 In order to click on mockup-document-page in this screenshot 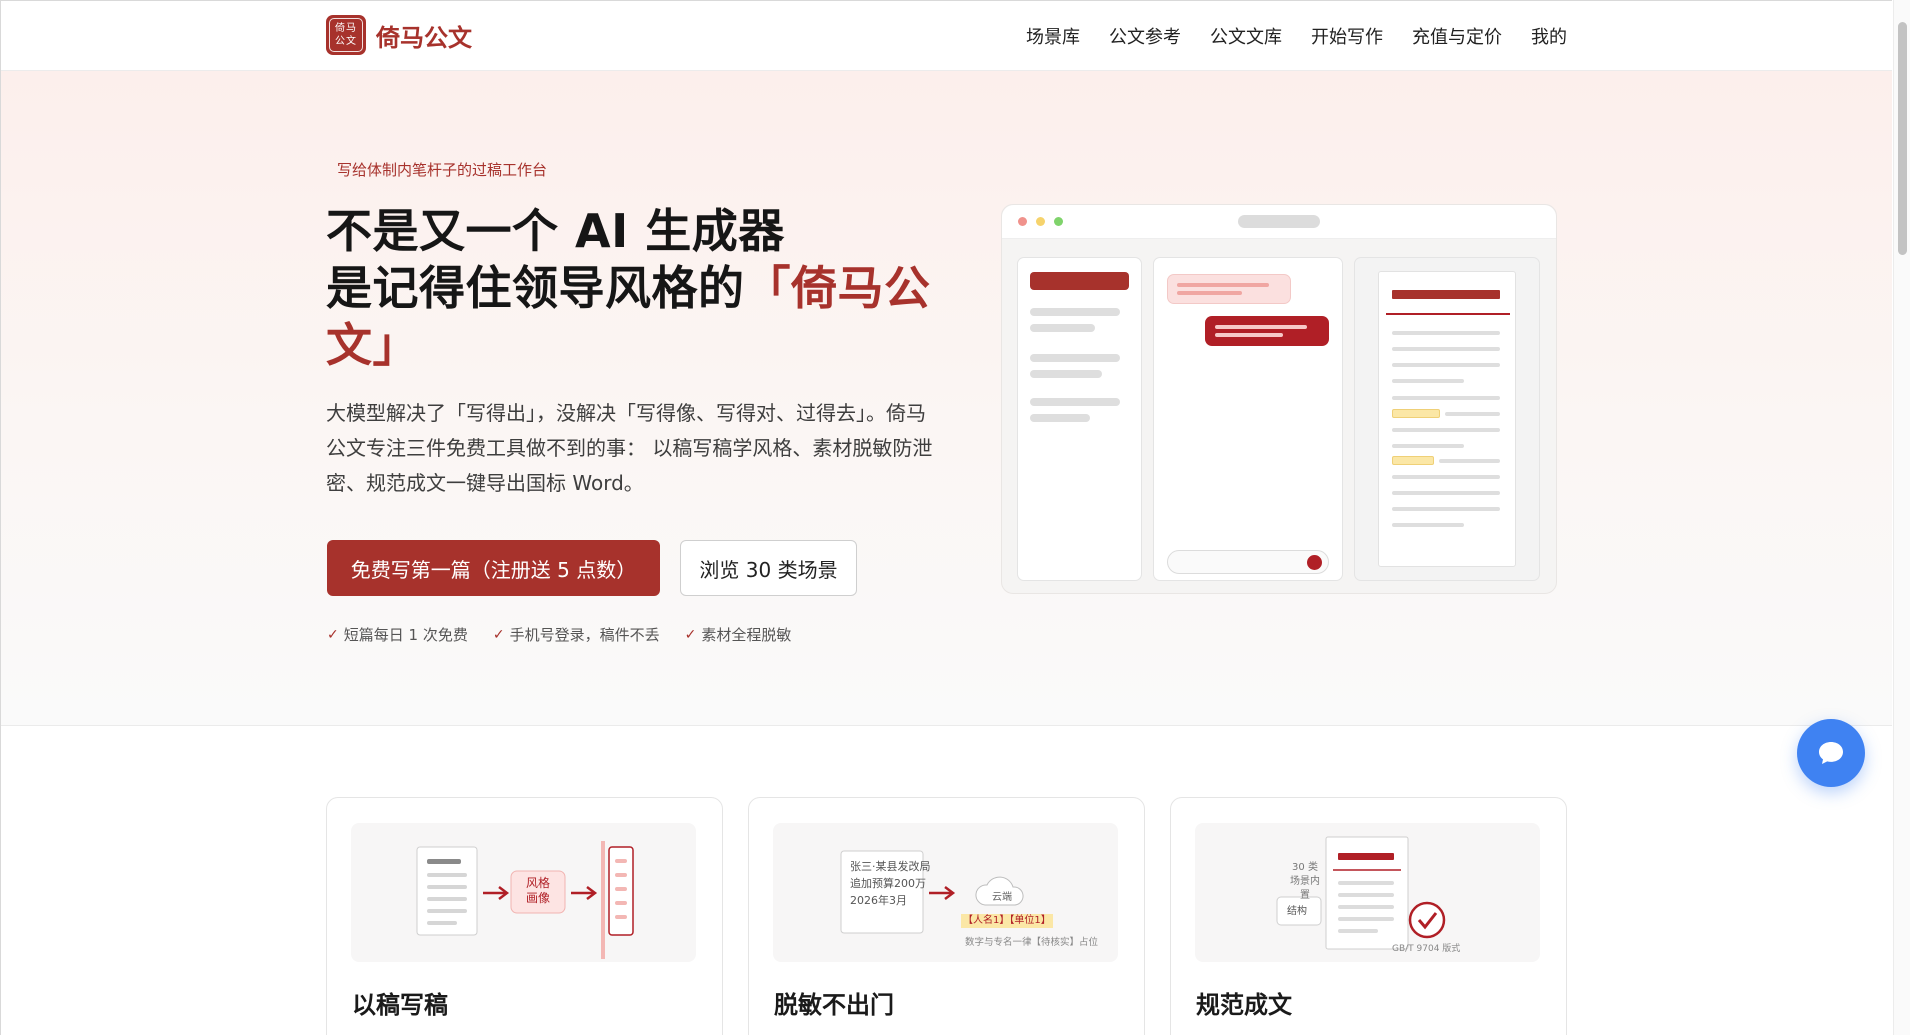, I will do `click(1447, 419)`.